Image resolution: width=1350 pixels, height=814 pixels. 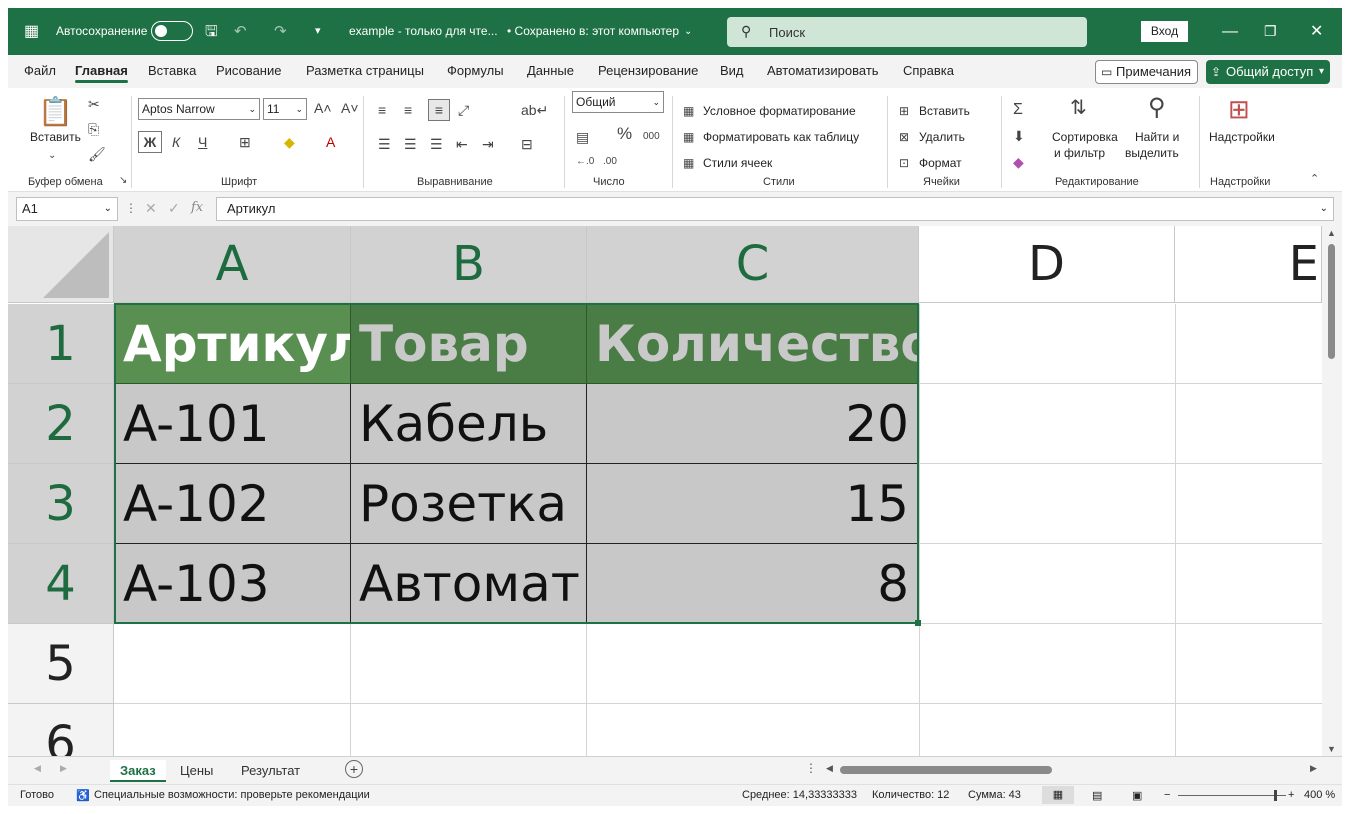 What do you see at coordinates (1242, 137) in the screenshot?
I see `addins-button: Надстройки` at bounding box center [1242, 137].